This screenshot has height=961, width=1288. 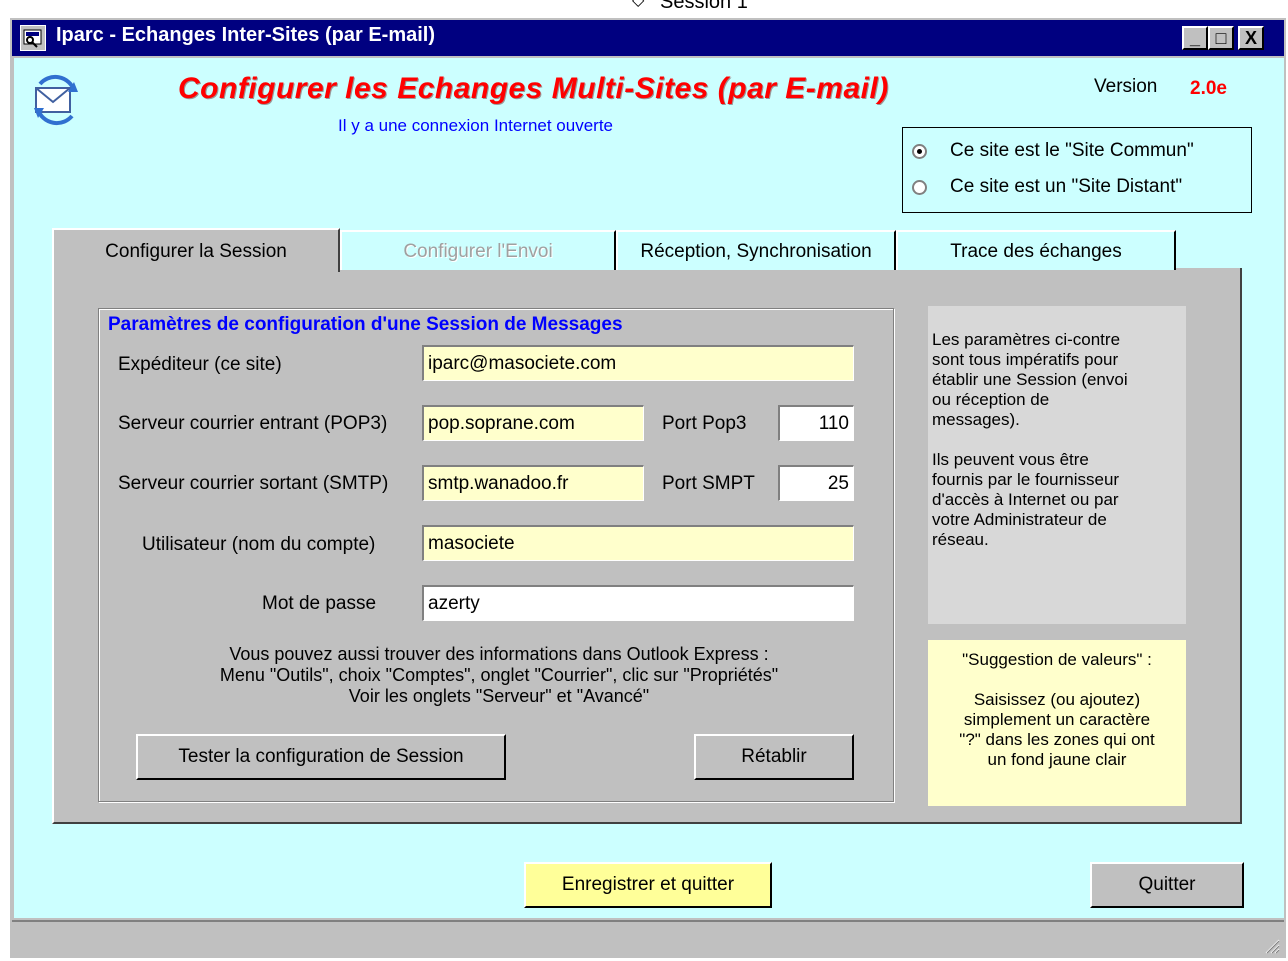 I want to click on radio-site-distant, so click(x=919, y=187).